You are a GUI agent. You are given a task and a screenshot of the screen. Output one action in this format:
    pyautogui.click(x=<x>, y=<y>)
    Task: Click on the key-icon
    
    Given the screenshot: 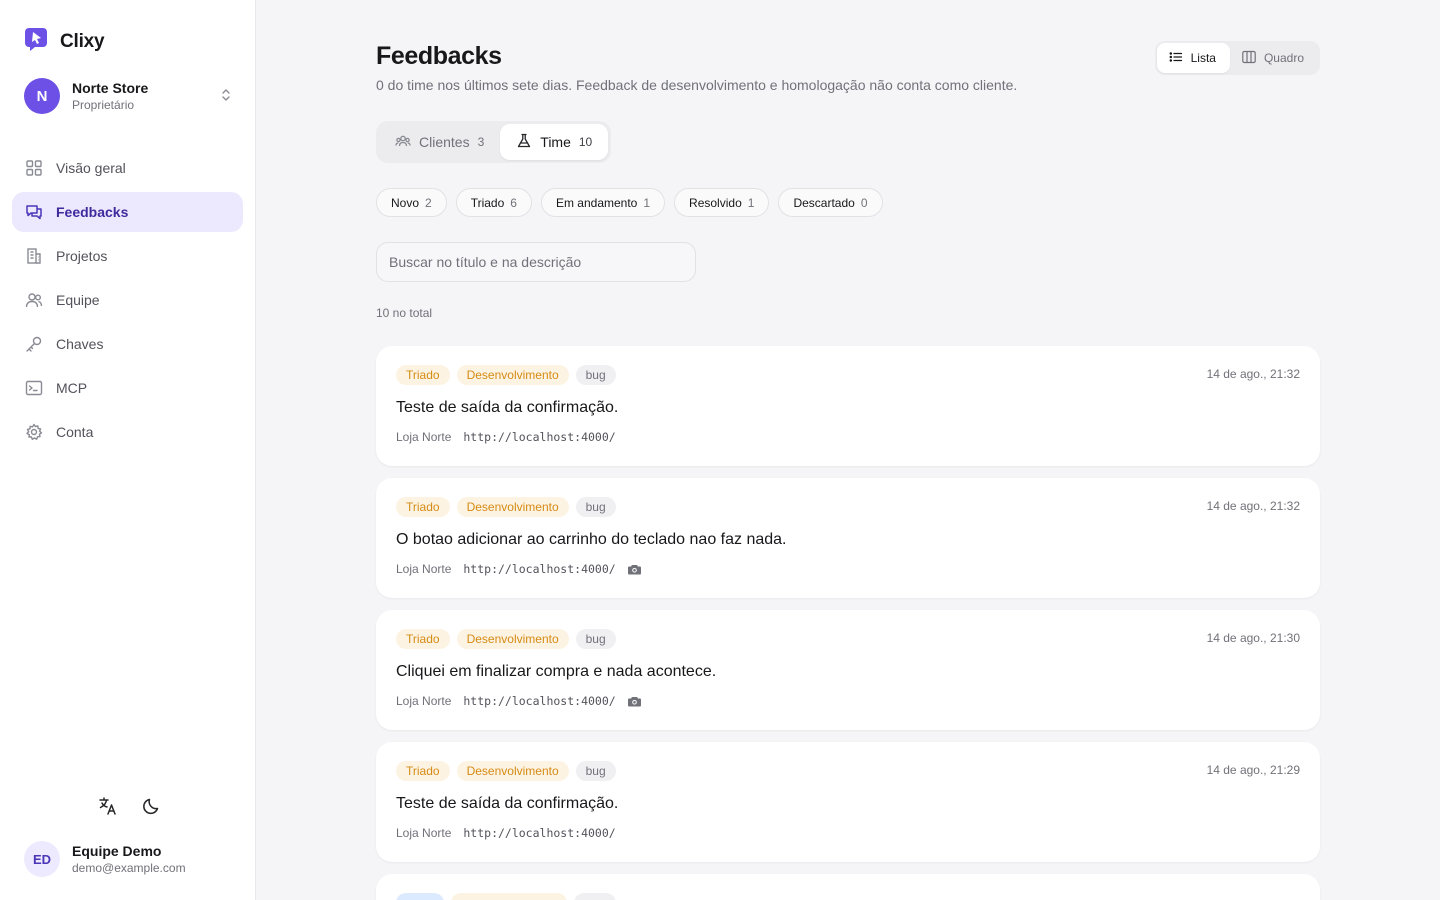 What is the action you would take?
    pyautogui.click(x=34, y=344)
    